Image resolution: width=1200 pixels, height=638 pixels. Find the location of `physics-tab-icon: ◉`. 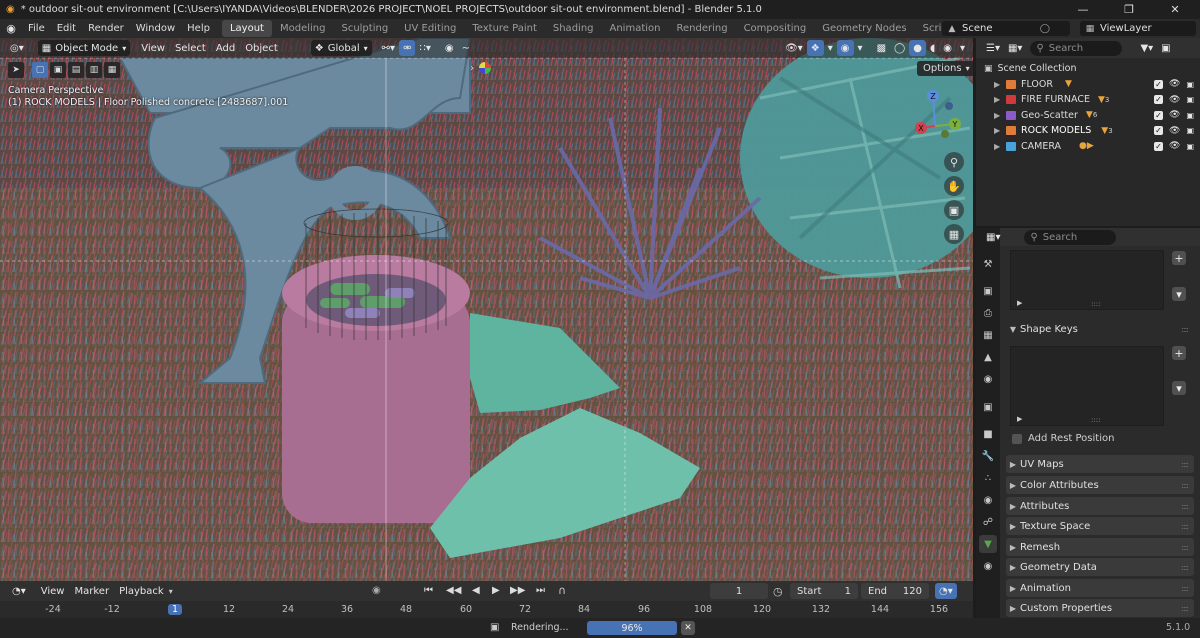

physics-tab-icon: ◉ is located at coordinates (988, 500).